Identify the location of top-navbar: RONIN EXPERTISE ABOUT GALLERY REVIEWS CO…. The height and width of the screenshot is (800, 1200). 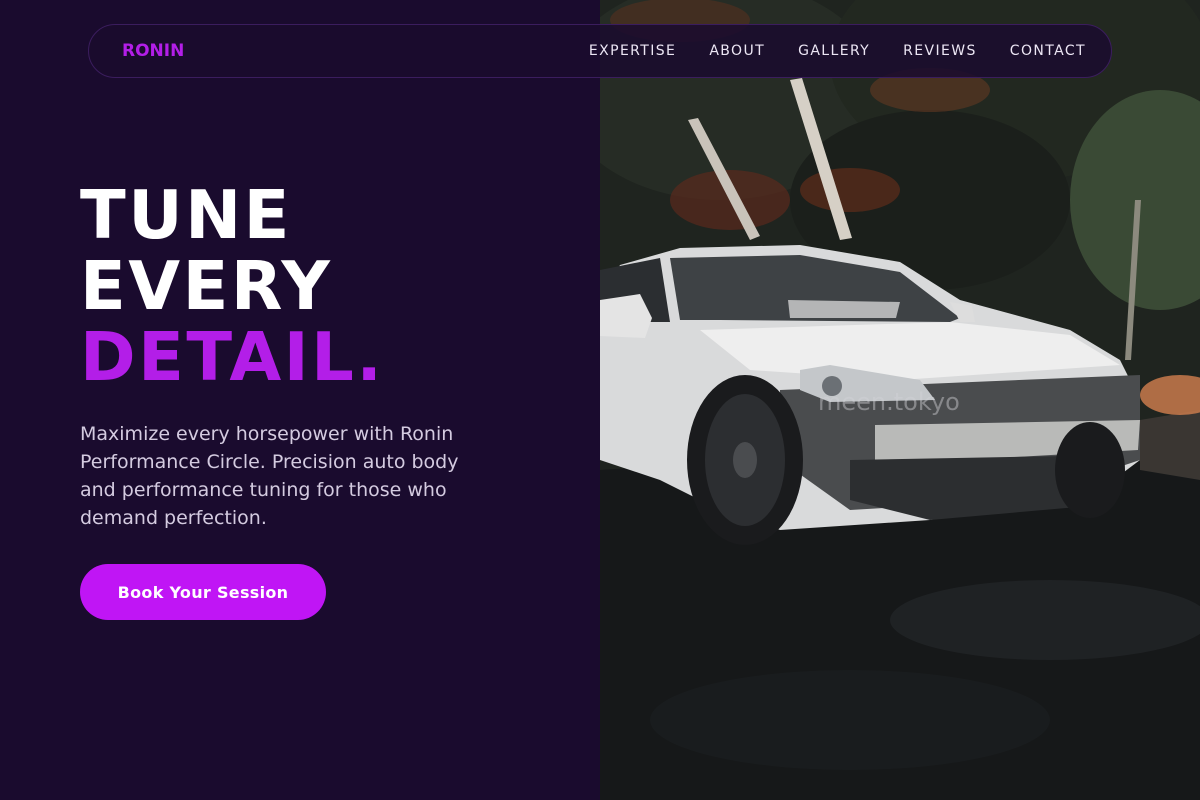
(600, 51).